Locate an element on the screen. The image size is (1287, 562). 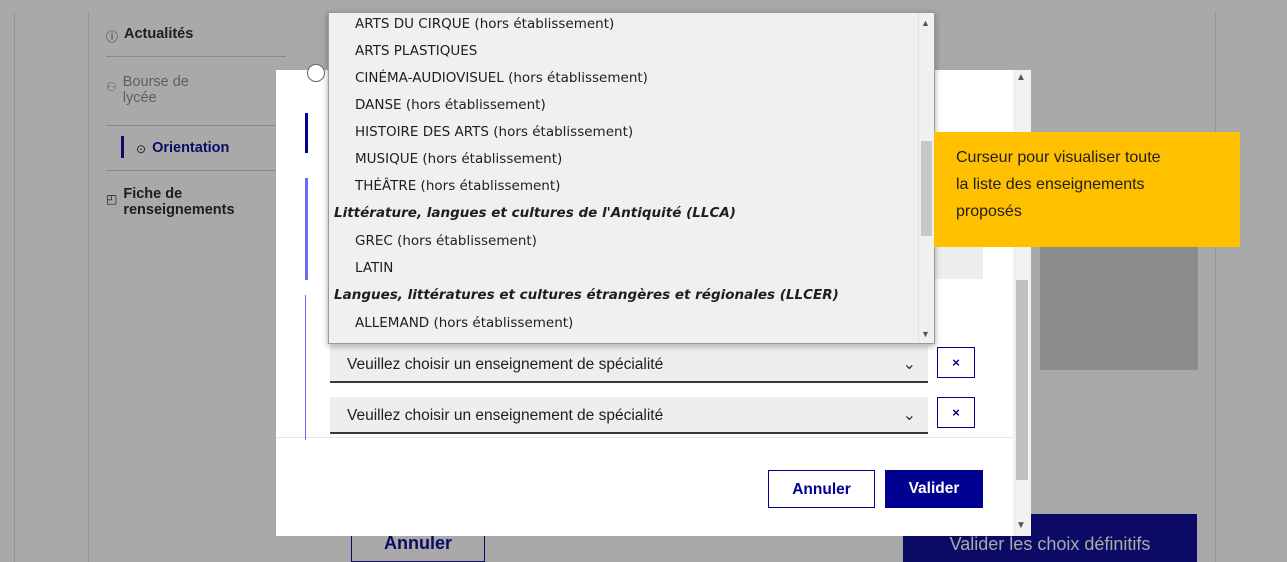
dropdown-option: DANSE (hors établissement) is located at coordinates (623, 110).